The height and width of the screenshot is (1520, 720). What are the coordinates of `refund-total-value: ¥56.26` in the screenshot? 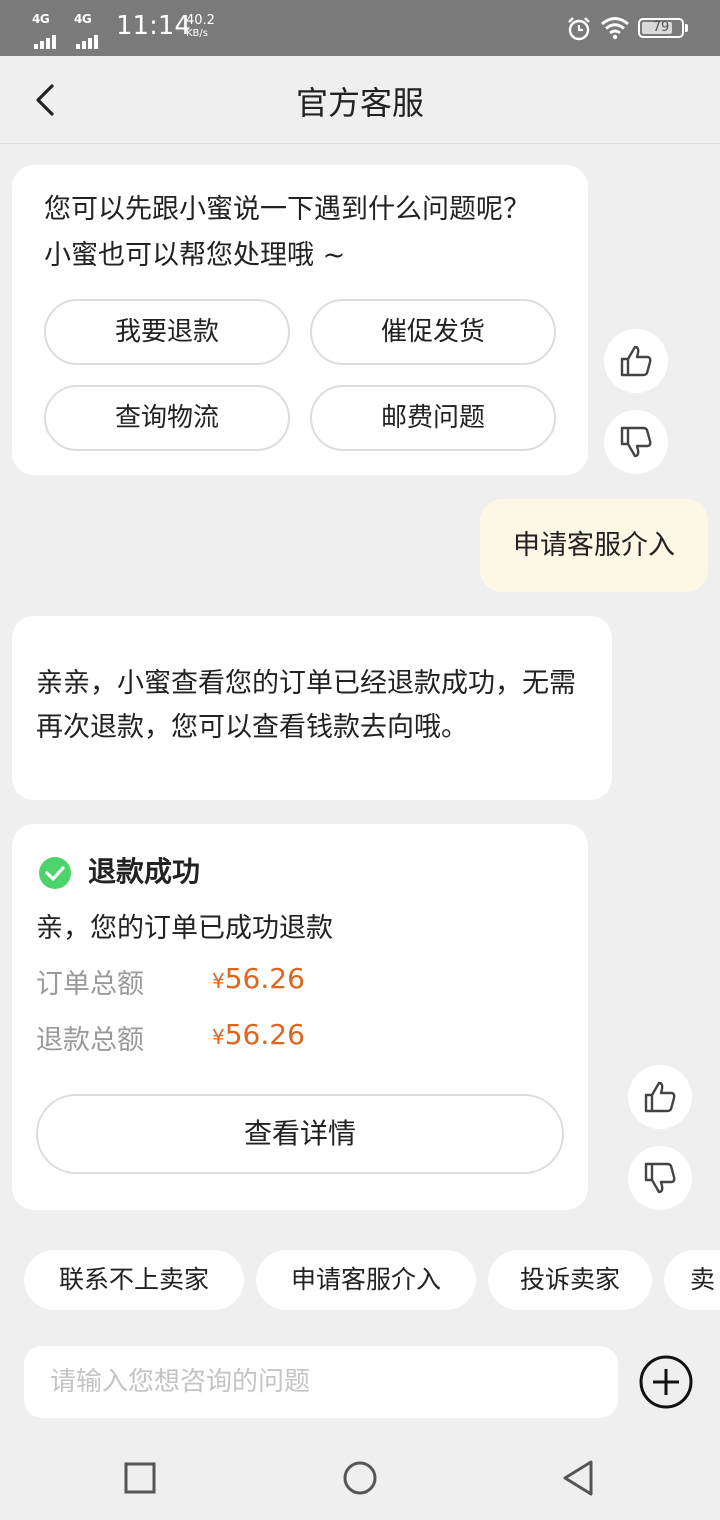 It's located at (258, 1034).